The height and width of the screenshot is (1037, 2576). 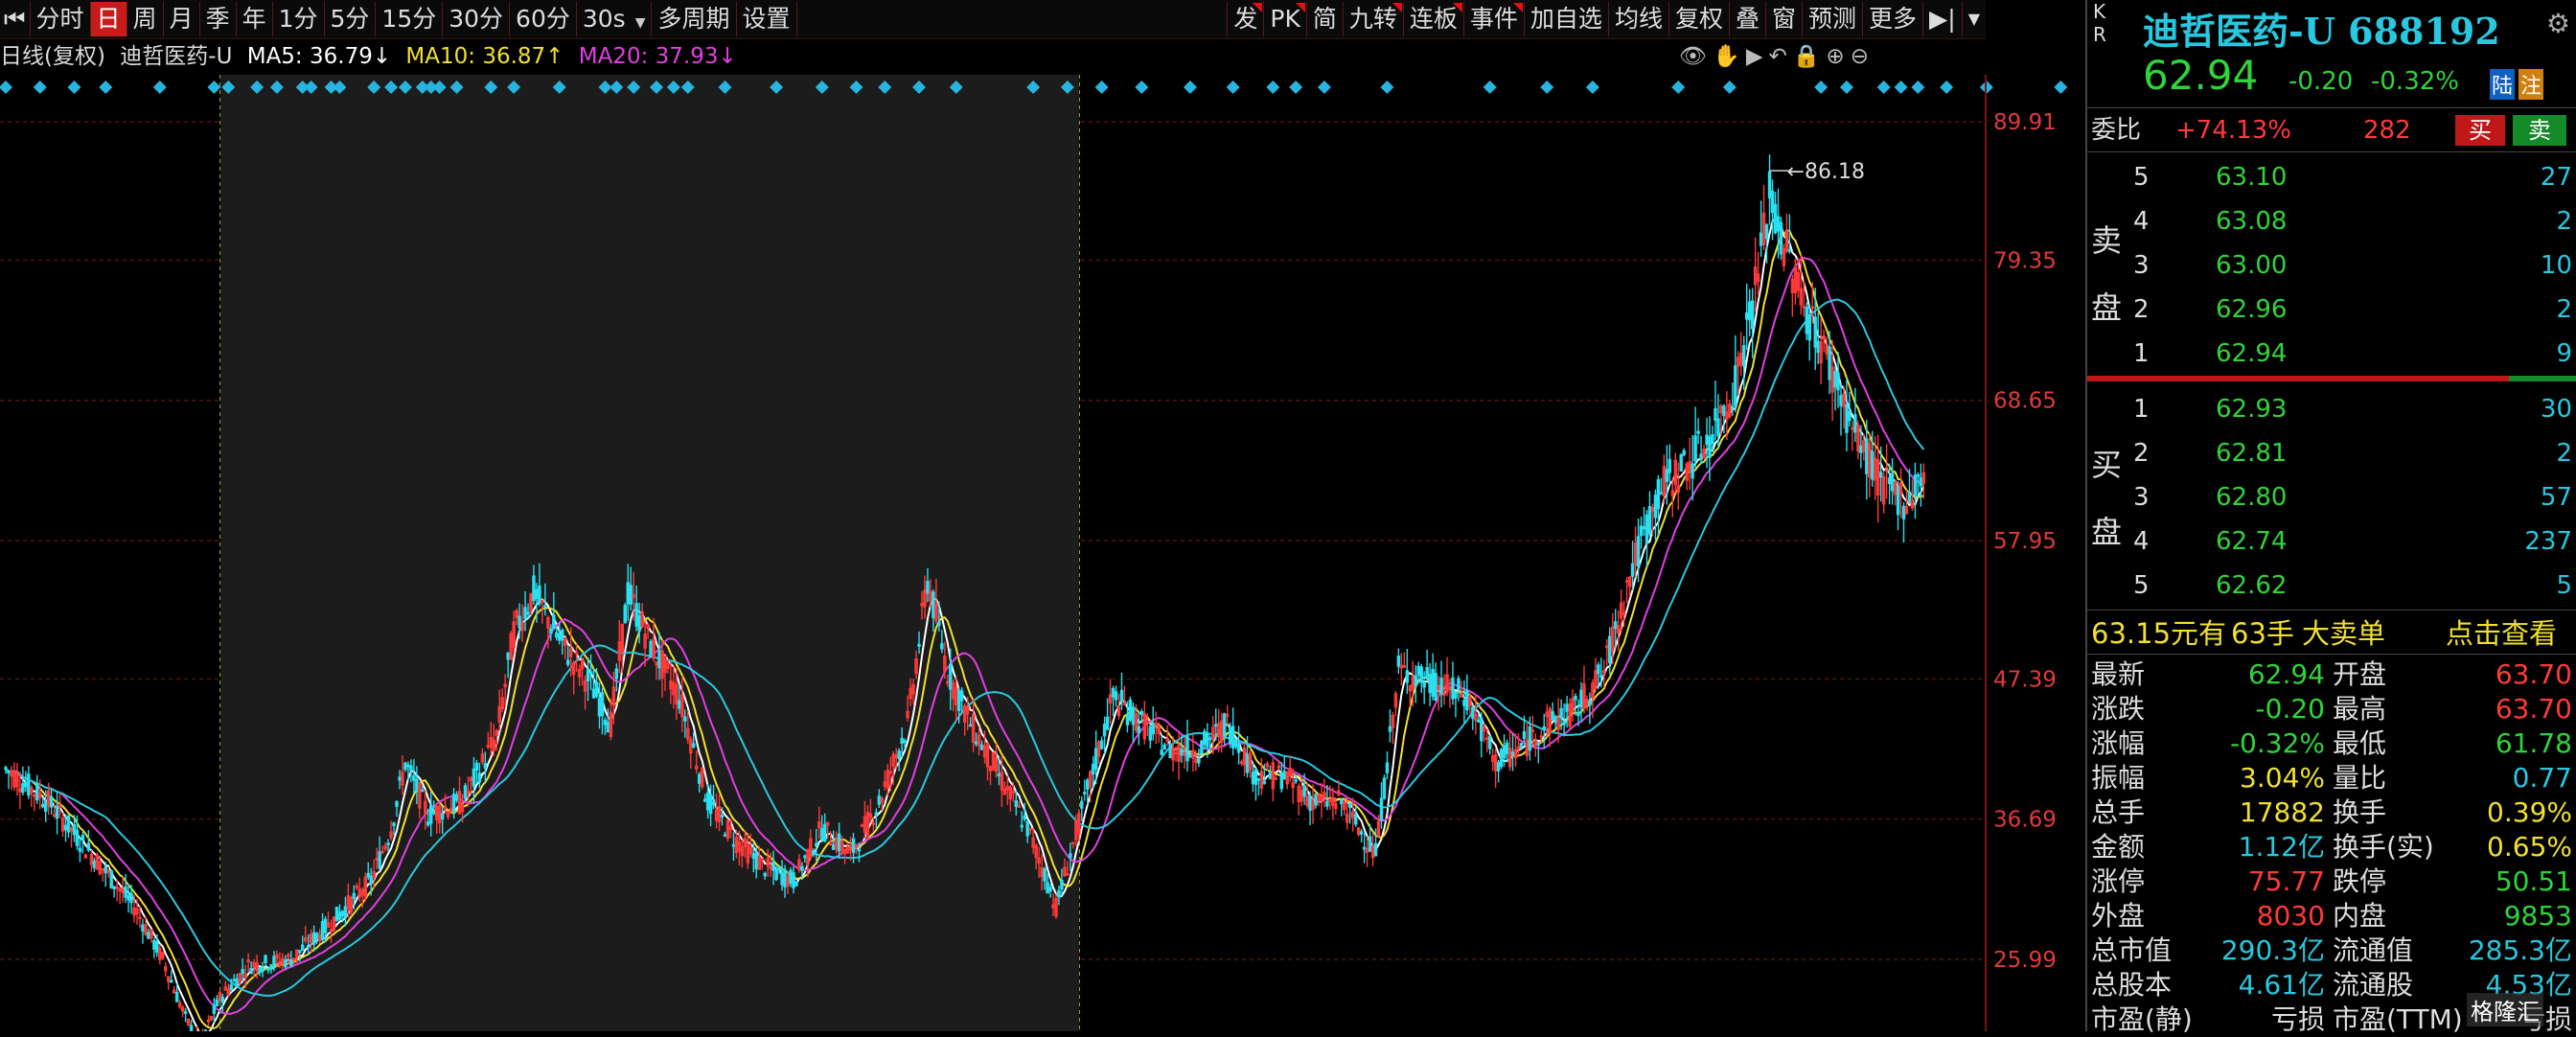 I want to click on expand-icon: ▶|, so click(x=1942, y=19).